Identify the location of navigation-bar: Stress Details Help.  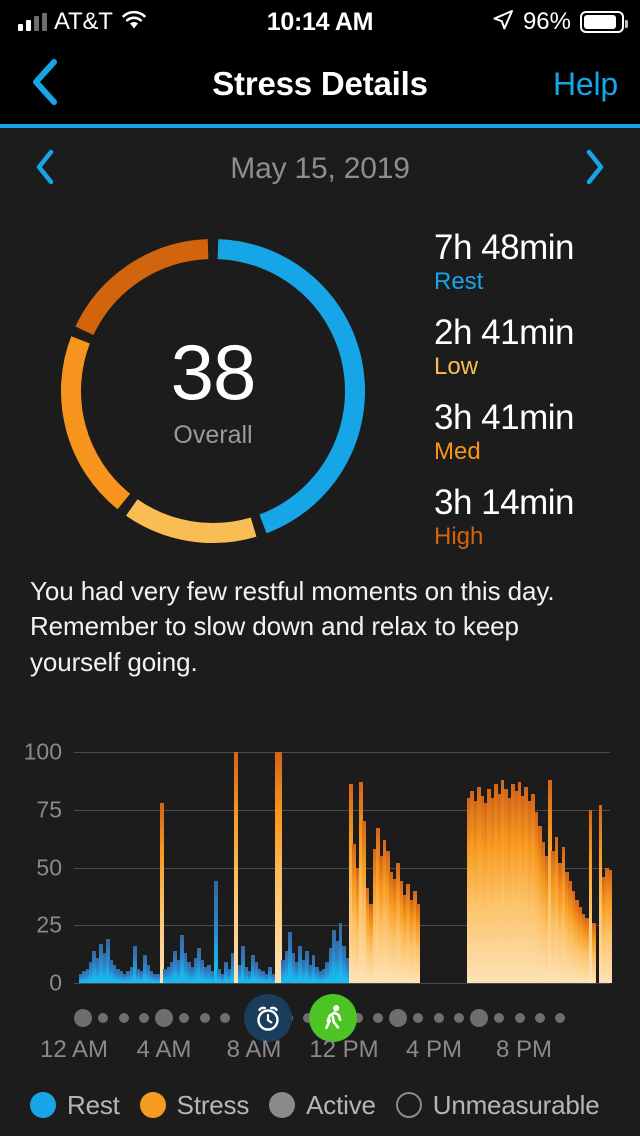
(320, 84).